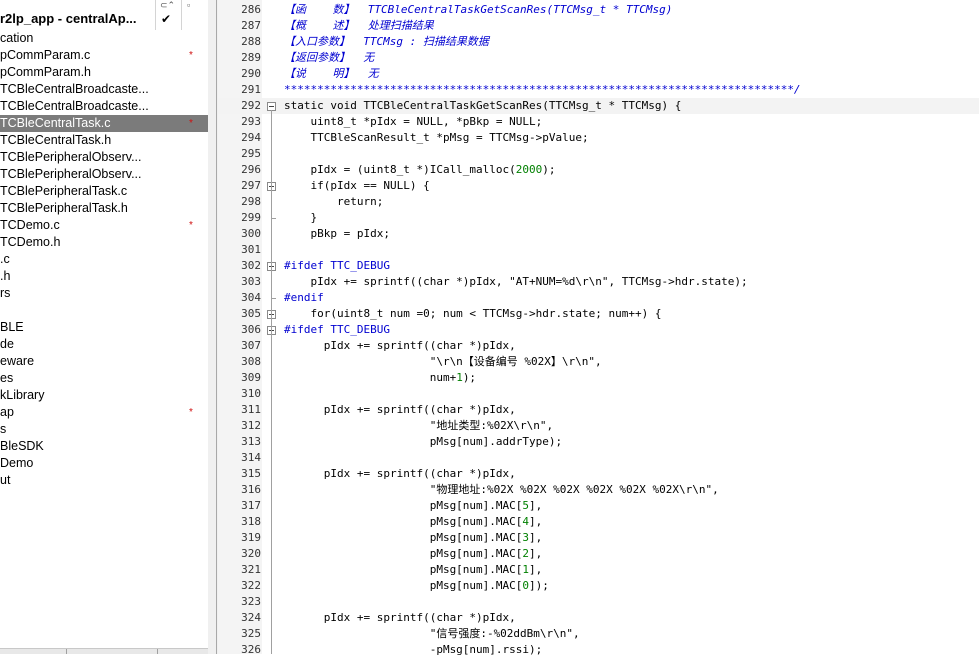 Image resolution: width=979 pixels, height=658 pixels. What do you see at coordinates (598, 74) in the screenshot?
I see `code-line: 290 【说 明】 无` at bounding box center [598, 74].